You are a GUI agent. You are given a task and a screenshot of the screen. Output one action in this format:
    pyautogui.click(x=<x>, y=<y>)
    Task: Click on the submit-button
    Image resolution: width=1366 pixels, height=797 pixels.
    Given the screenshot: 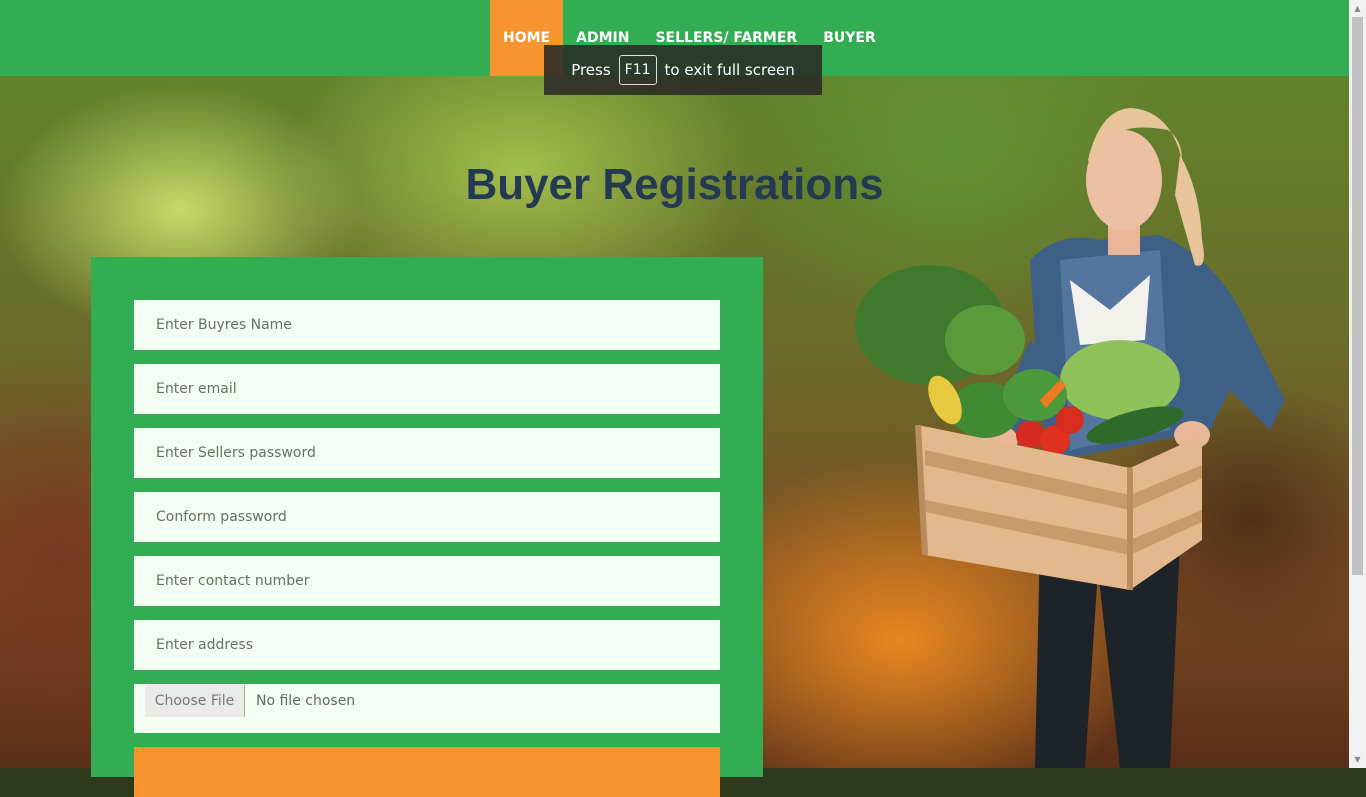 What is the action you would take?
    pyautogui.click(x=427, y=772)
    